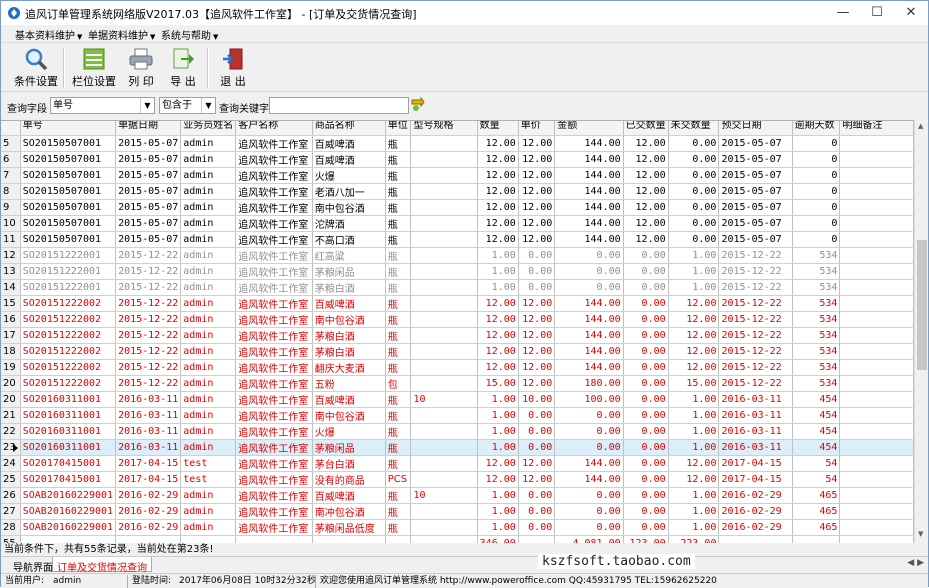 The height and width of the screenshot is (588, 929). Describe the element at coordinates (589, 128) in the screenshot. I see `column-header: 金额` at that location.